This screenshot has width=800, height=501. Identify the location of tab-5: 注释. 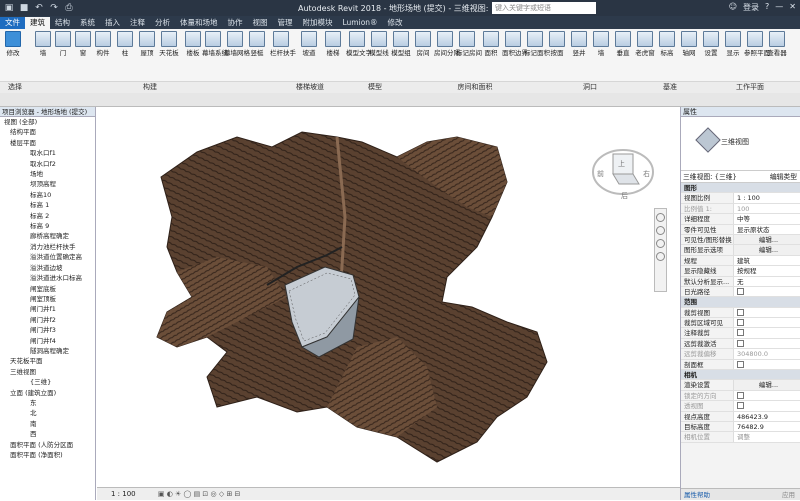
(137, 23).